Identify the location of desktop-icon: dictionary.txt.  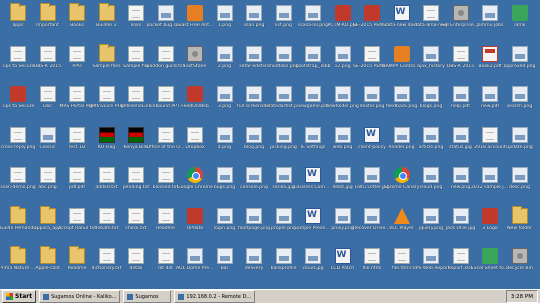
(106, 265).